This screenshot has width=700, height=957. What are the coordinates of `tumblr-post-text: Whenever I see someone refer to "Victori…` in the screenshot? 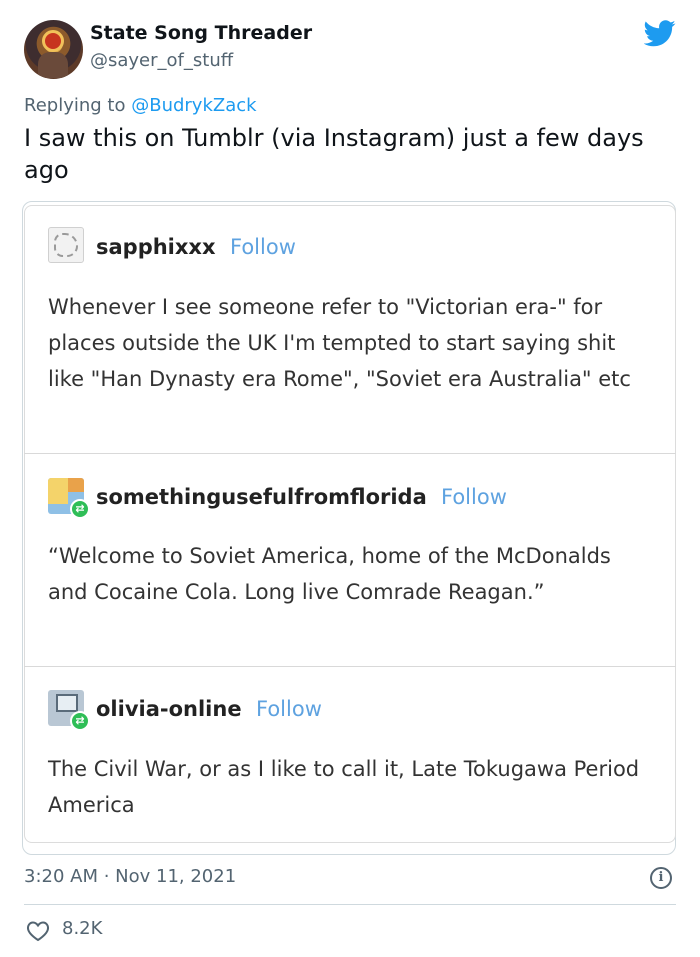 It's located at (339, 343).